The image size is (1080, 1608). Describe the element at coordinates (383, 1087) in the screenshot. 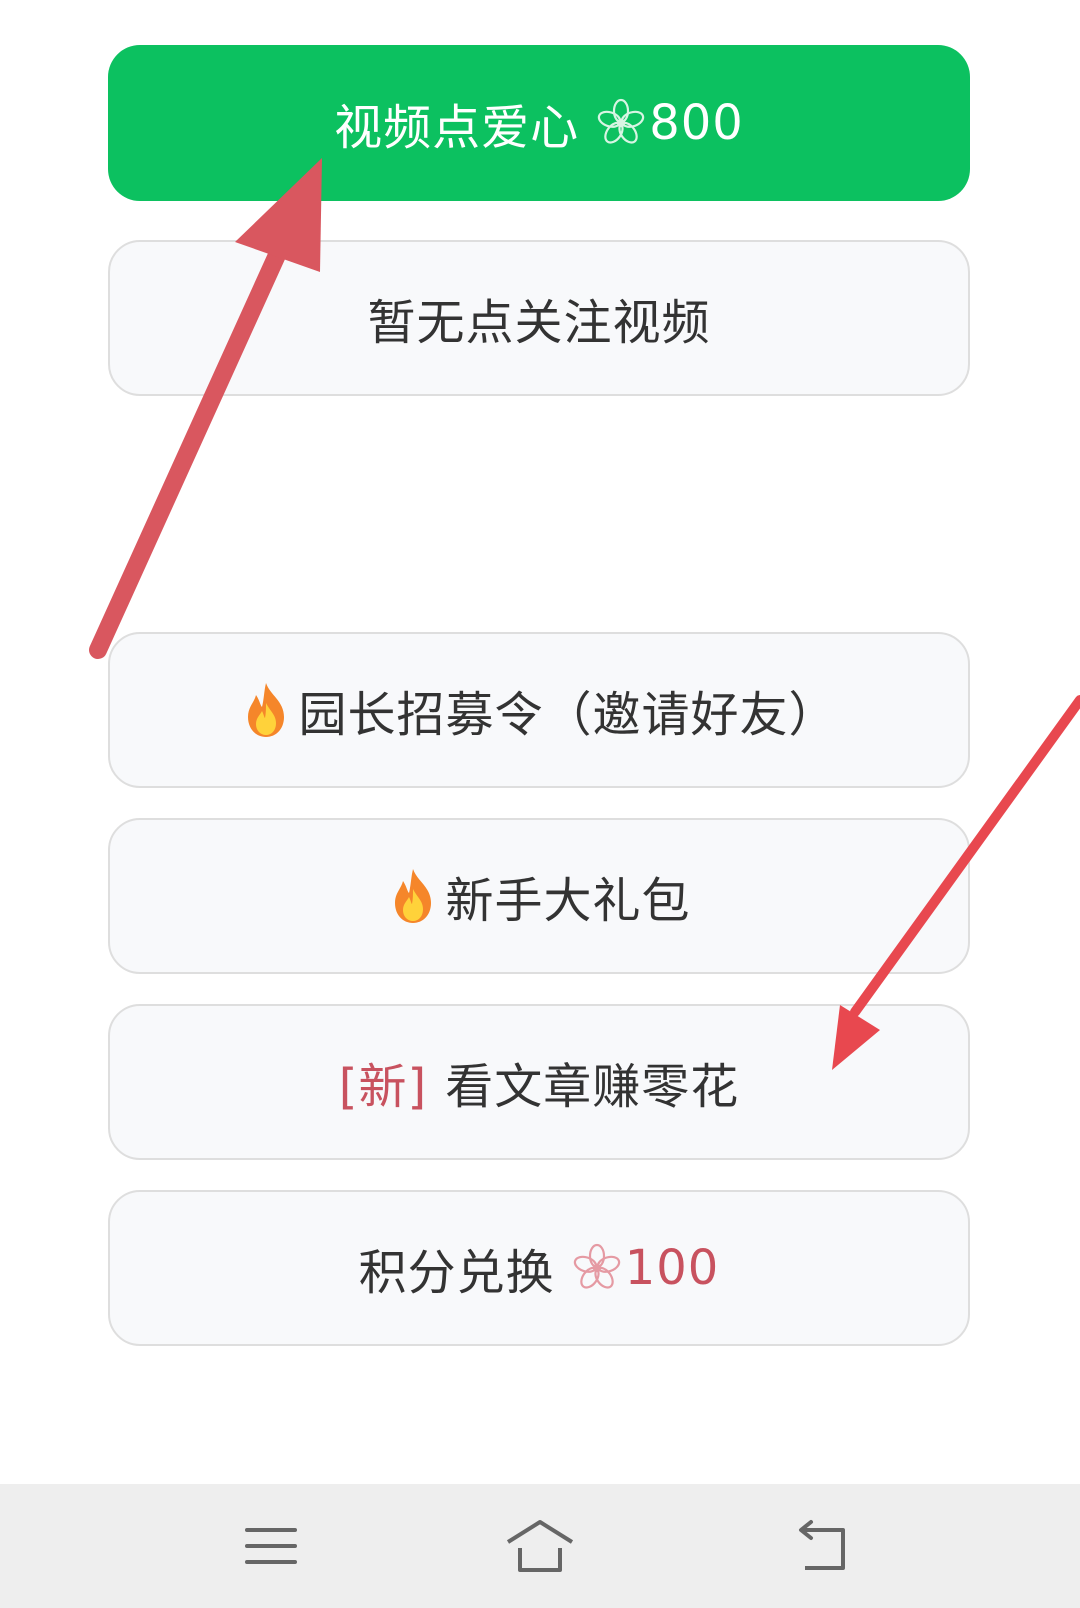

I see `new-badge: [新]` at that location.